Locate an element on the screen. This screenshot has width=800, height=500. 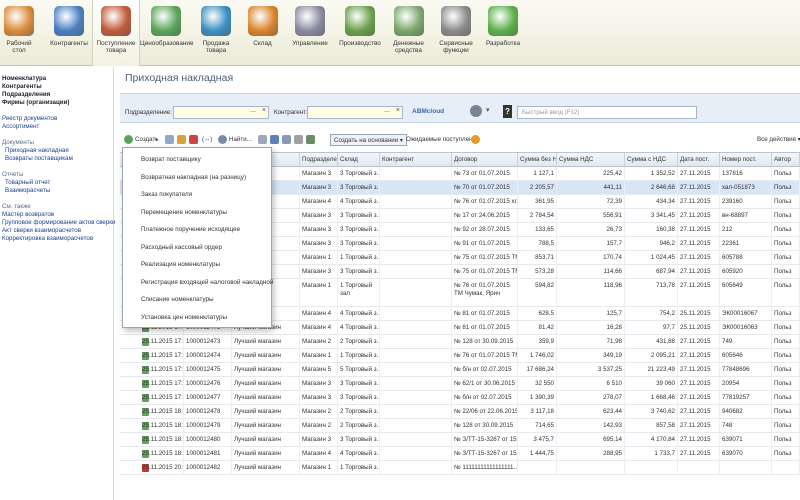
nav-item: Мастер возвратов is located at coordinates (28, 214).